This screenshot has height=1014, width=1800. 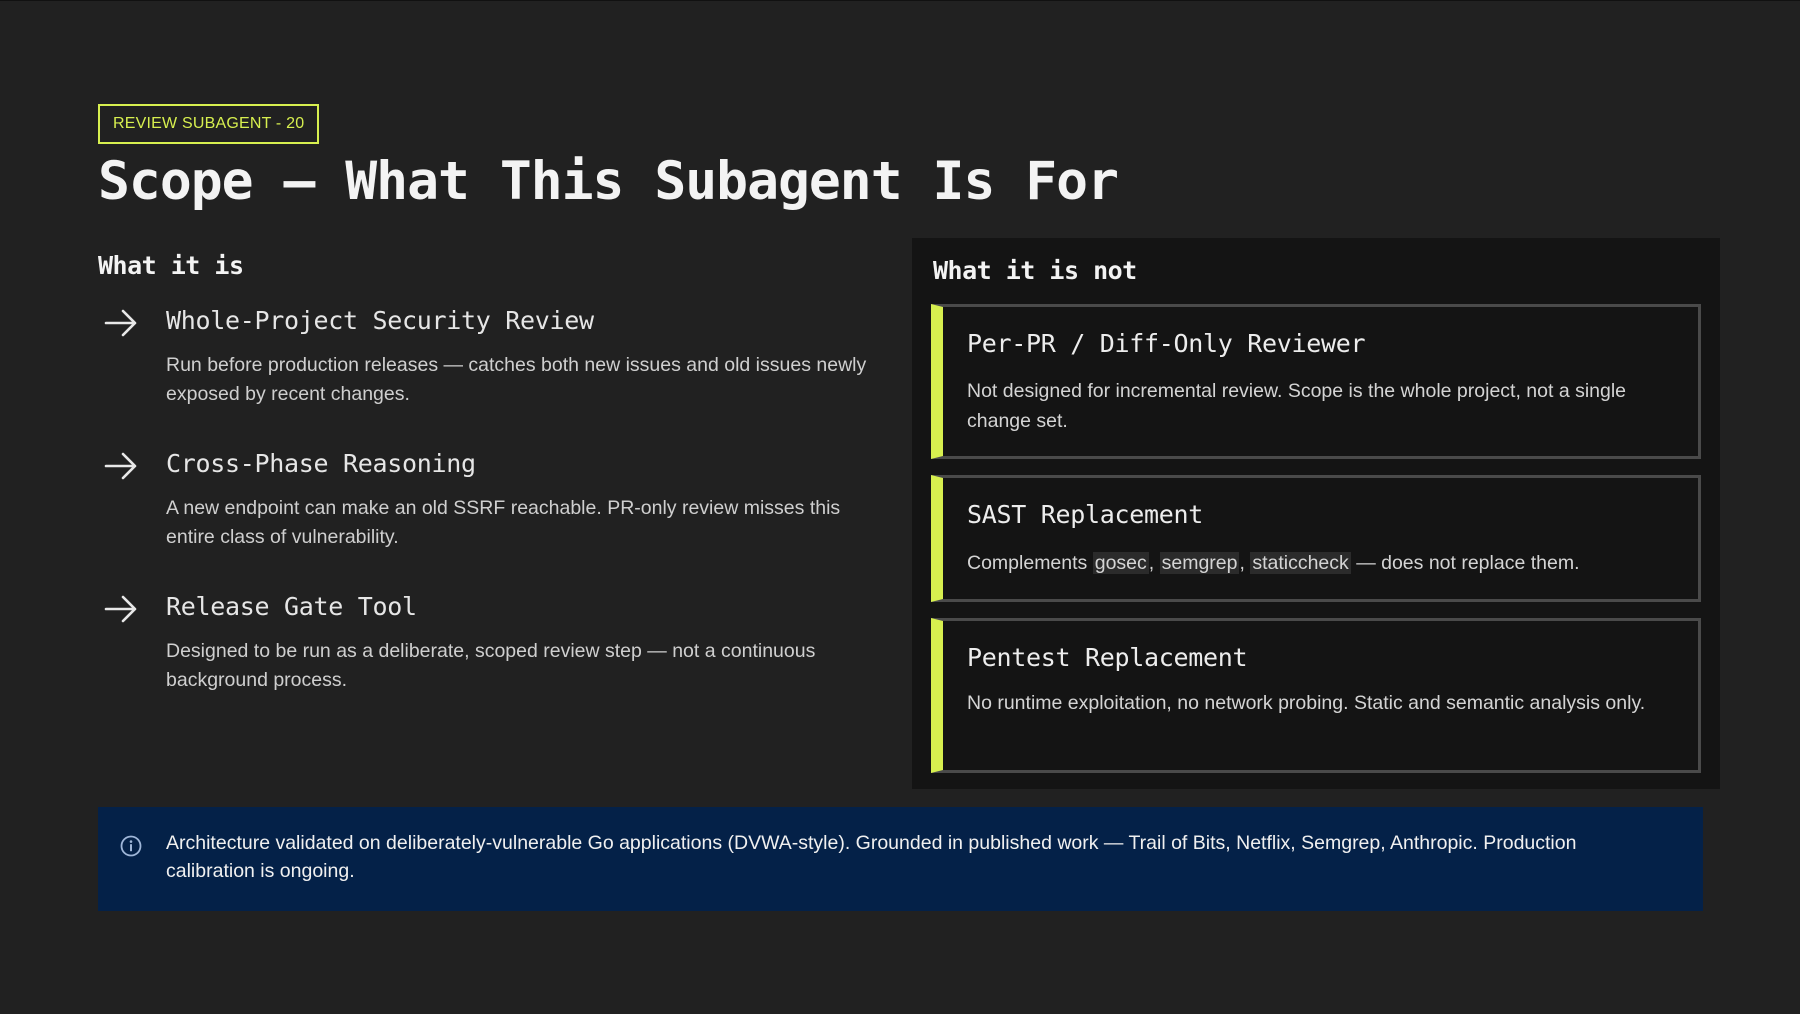 I want to click on item-title: Cross-Phase Reasoning, so click(x=321, y=463).